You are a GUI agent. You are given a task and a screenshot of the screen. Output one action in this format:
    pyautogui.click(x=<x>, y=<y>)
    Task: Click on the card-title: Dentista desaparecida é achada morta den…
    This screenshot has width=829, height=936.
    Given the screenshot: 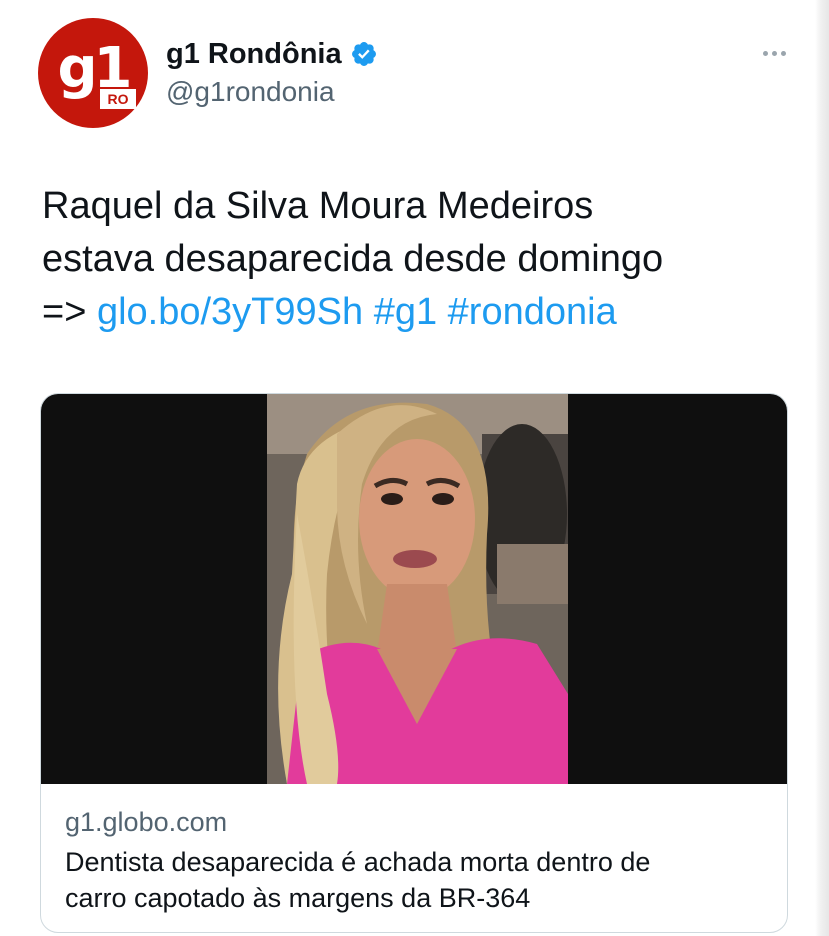 What is the action you would take?
    pyautogui.click(x=415, y=880)
    